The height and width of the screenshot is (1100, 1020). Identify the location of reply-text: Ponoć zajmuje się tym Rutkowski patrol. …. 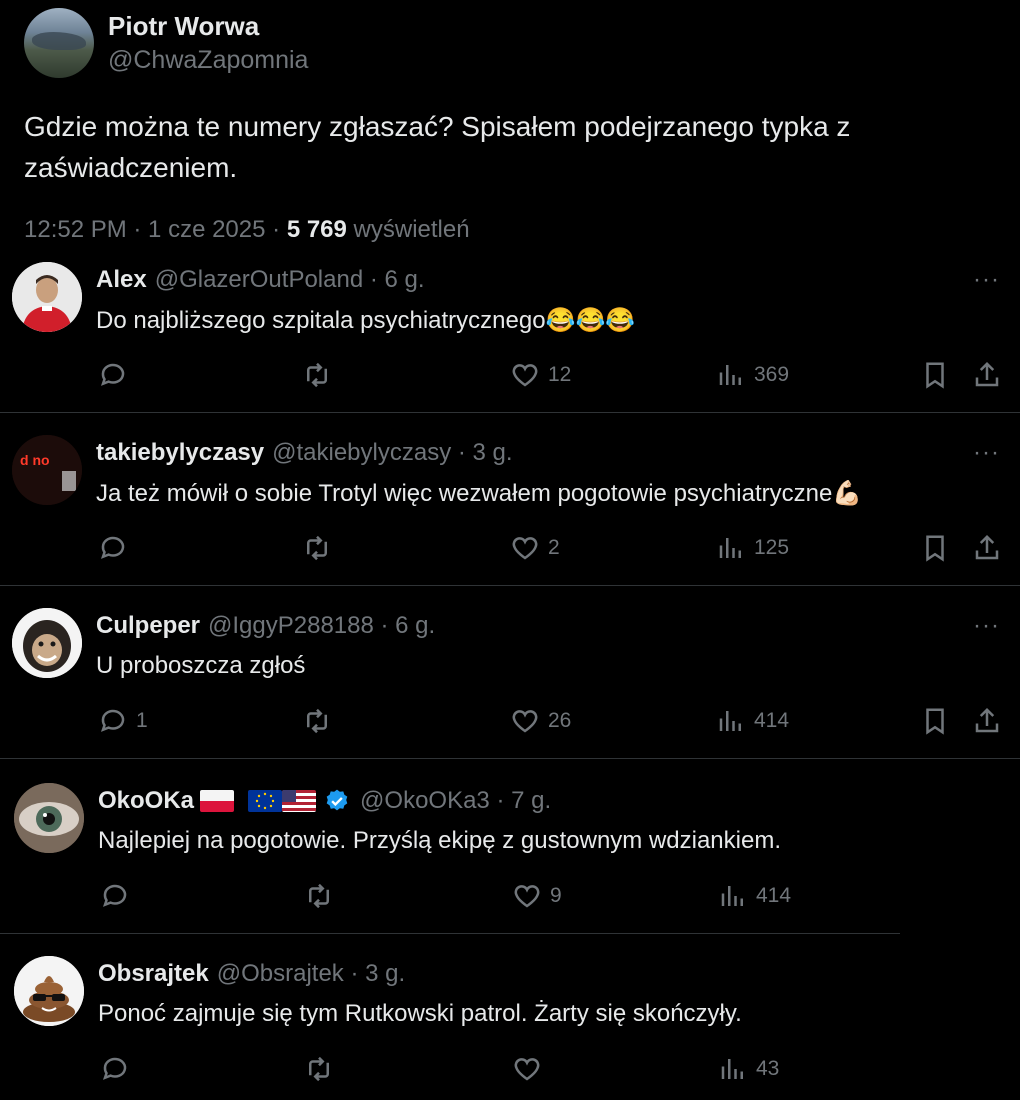
(420, 1013).